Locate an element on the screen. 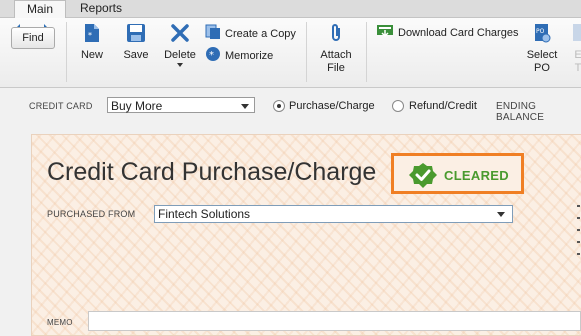 This screenshot has height=336, width=581. paperclip-icon is located at coordinates (336, 35).